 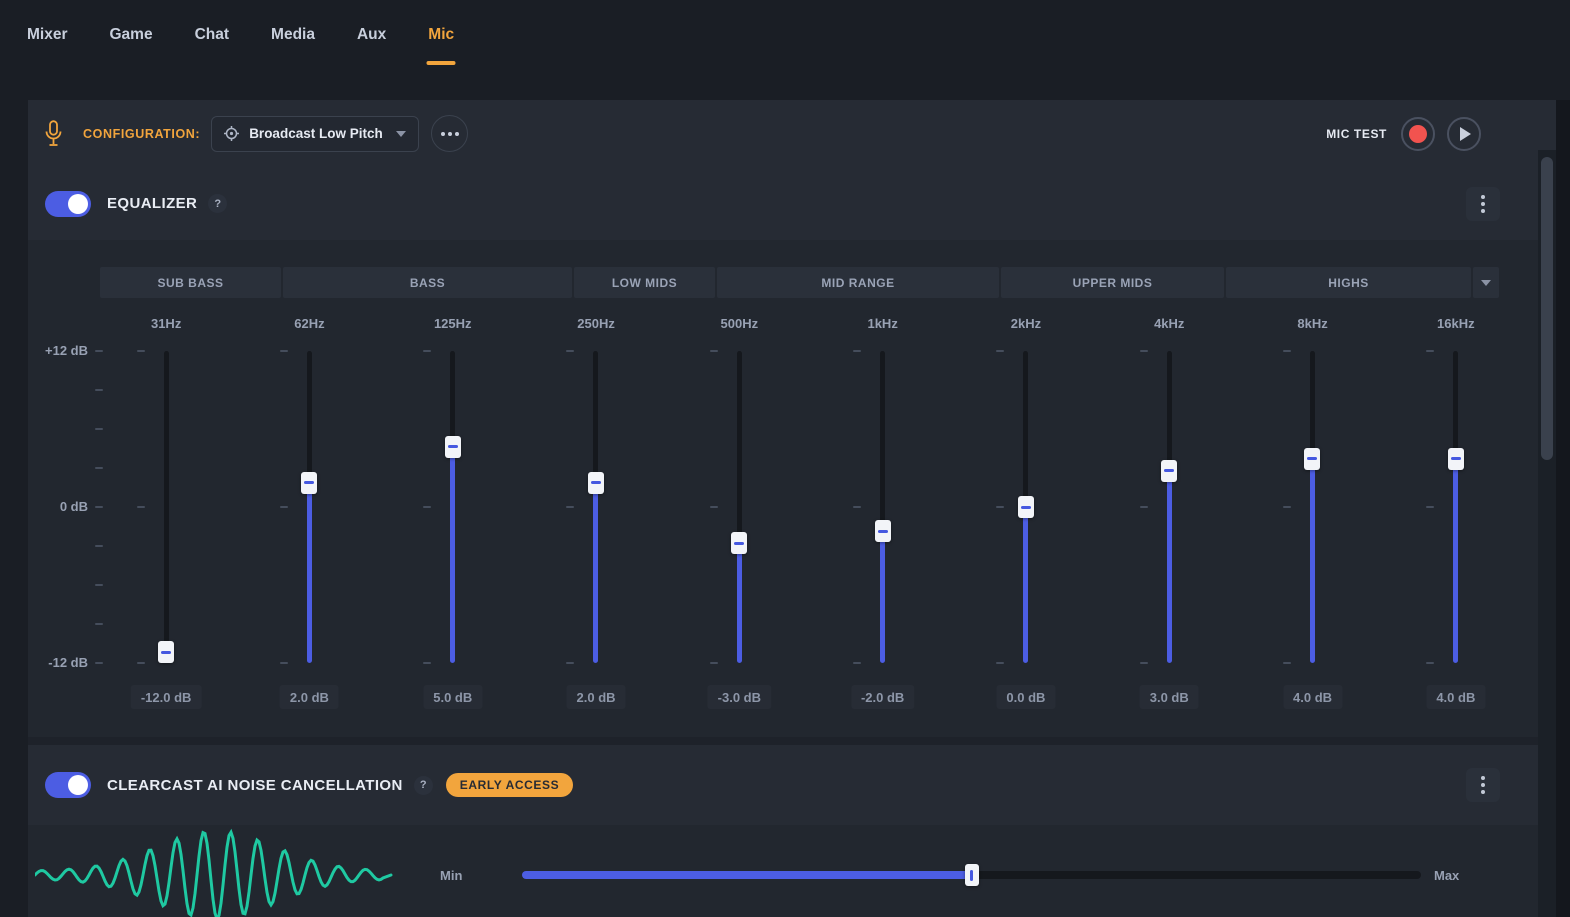 I want to click on tab-media: Media, so click(x=293, y=35).